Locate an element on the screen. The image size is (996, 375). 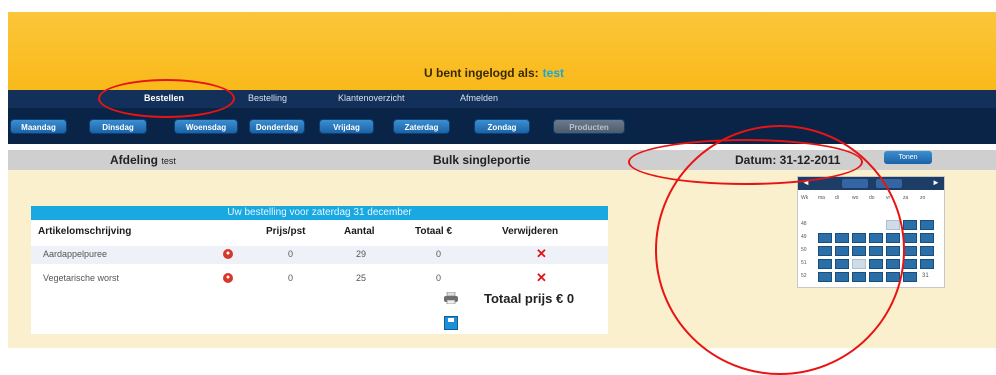
calendar-weekday: Wk is located at coordinates (805, 198).